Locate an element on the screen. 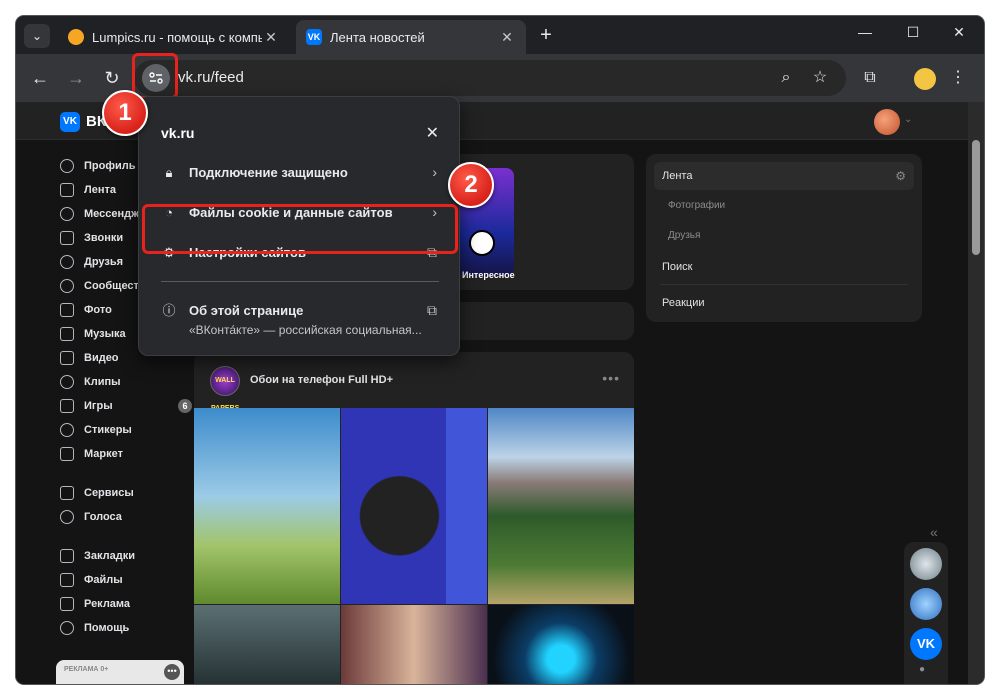 The height and width of the screenshot is (700, 1000). profile-icon is located at coordinates (67, 166).